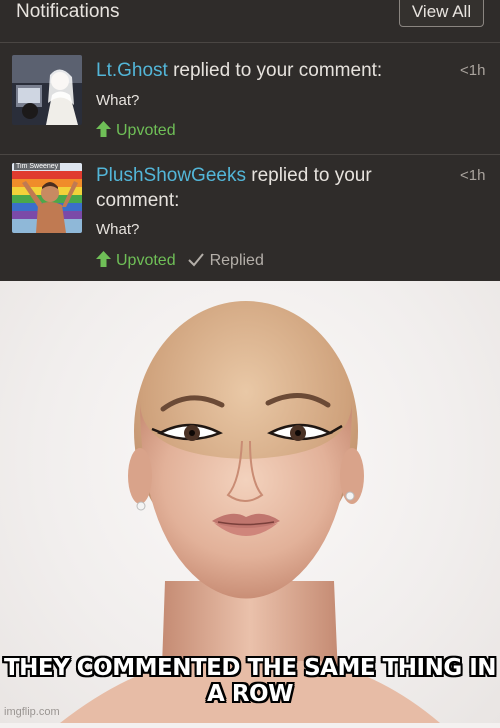 The image size is (500, 728). I want to click on replied-label: Replied, so click(225, 262).